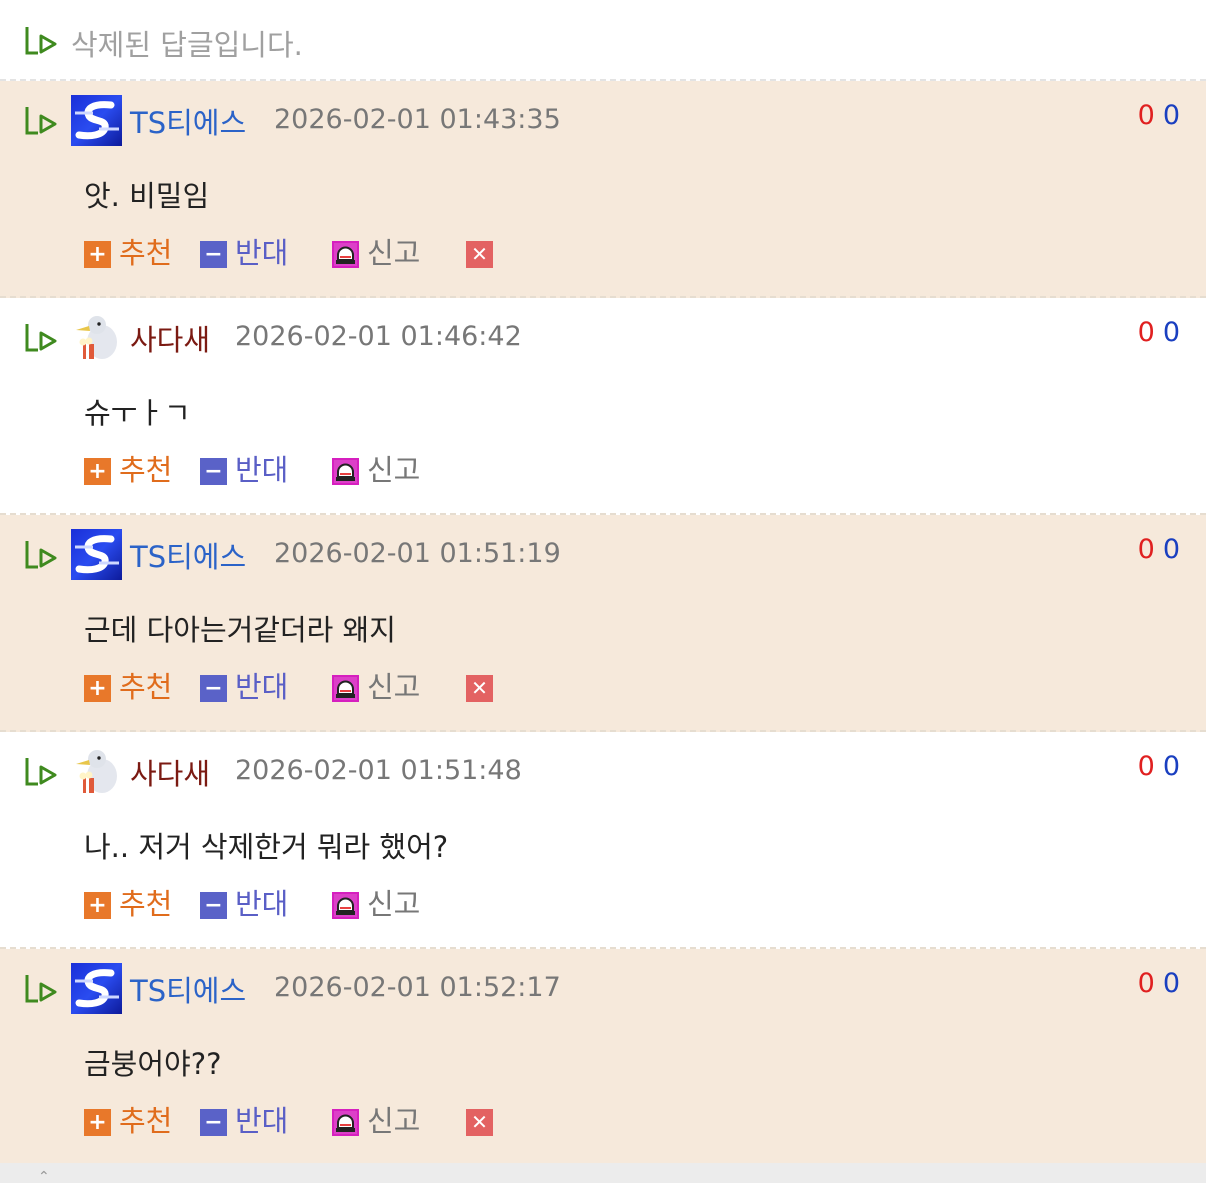  What do you see at coordinates (147, 196) in the screenshot?
I see `comment-body: 앗. 비밀임` at bounding box center [147, 196].